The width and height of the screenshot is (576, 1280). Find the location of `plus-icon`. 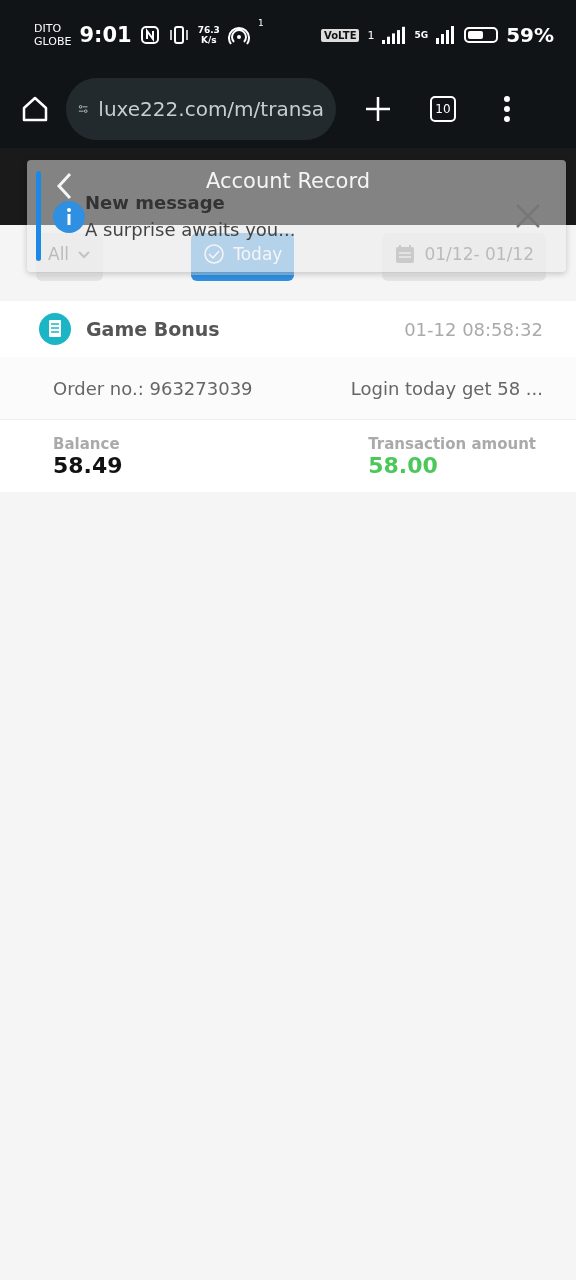

plus-icon is located at coordinates (378, 109).